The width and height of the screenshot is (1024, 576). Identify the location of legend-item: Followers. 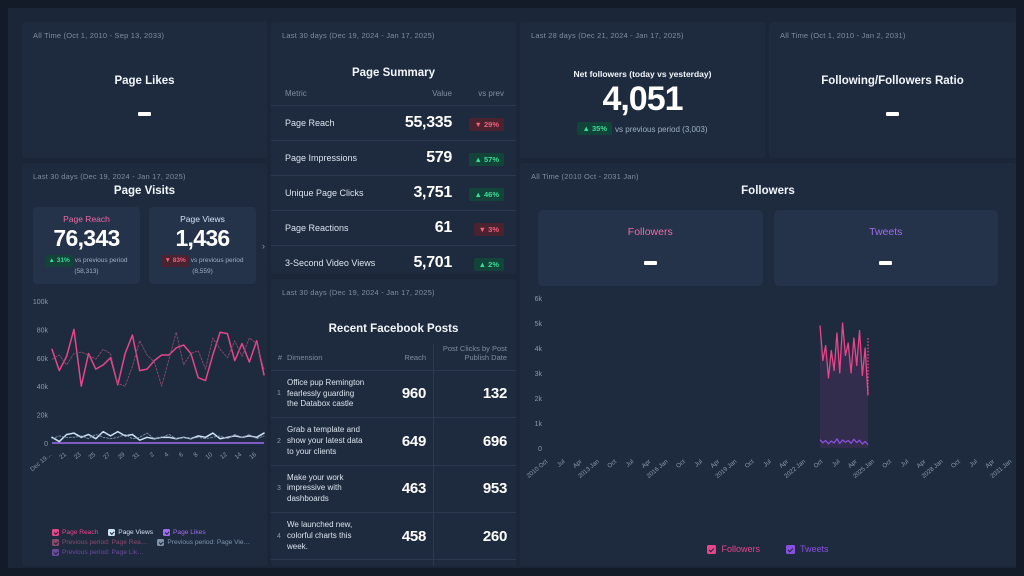
(733, 549).